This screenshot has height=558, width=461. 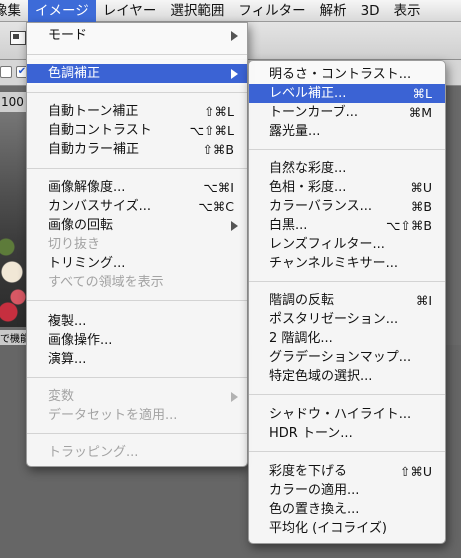 I want to click on menubar-item-layer: レイヤー, so click(x=130, y=11).